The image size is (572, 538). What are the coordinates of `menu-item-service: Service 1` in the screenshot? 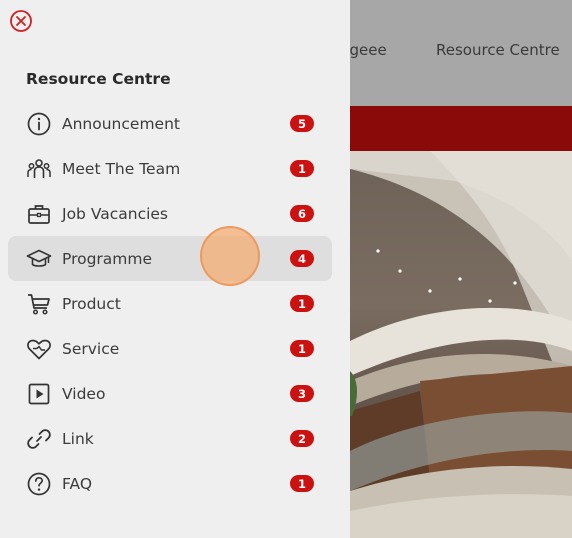 It's located at (170, 348).